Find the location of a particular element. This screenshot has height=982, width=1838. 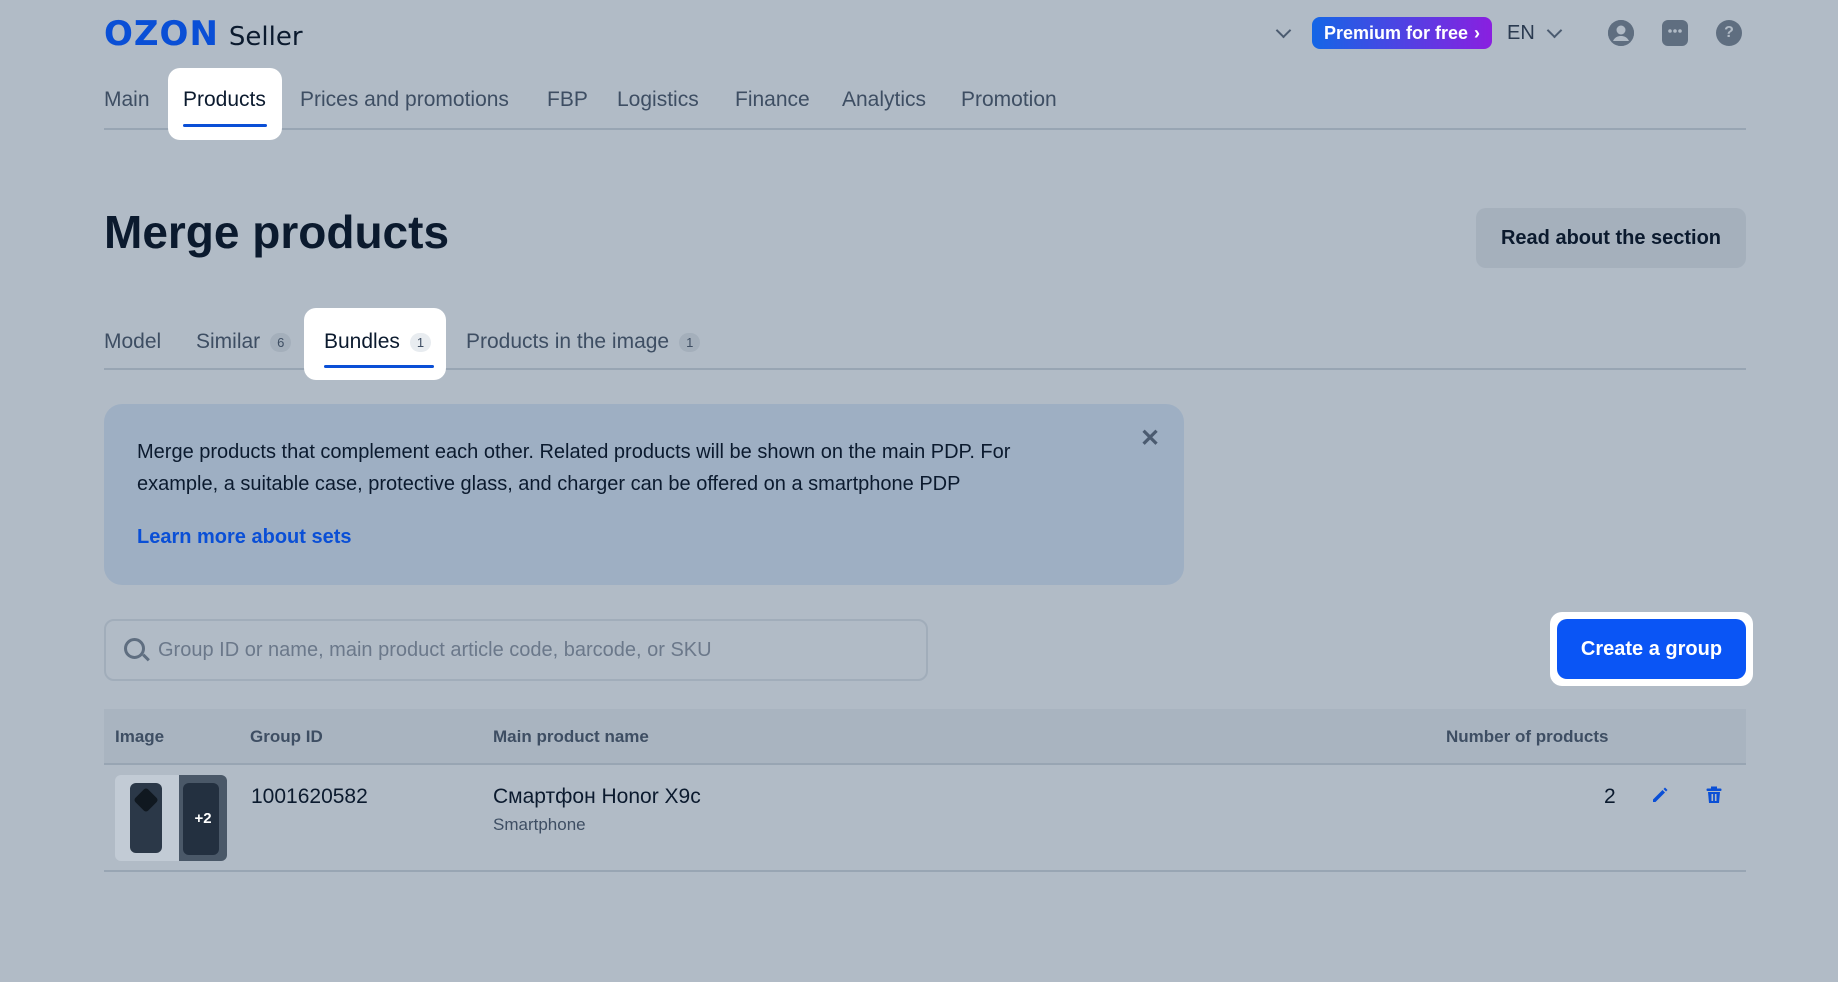

page-title: Merge products is located at coordinates (277, 232).